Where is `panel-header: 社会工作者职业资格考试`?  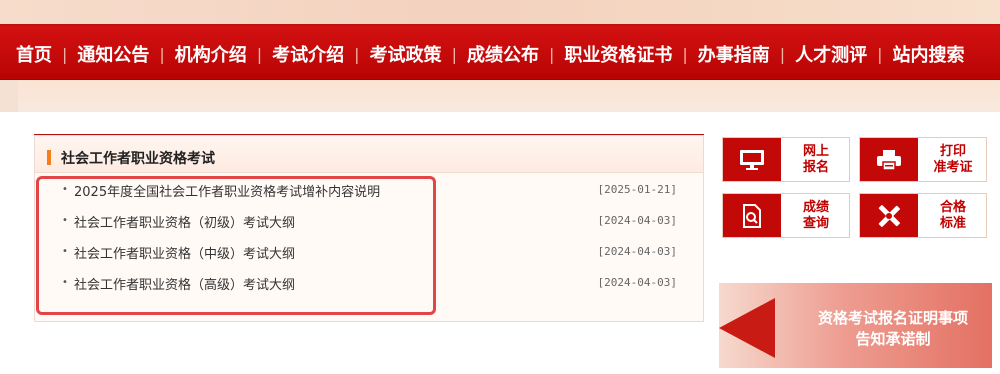
panel-header: 社会工作者职业资格考试 is located at coordinates (369, 154).